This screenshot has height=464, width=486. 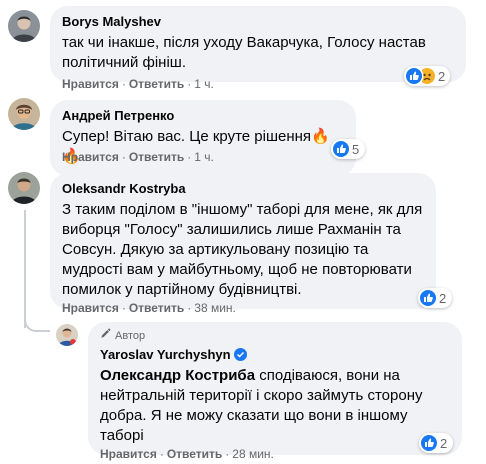 I want to click on avatar-oleksandr-kostryba, so click(x=24, y=188).